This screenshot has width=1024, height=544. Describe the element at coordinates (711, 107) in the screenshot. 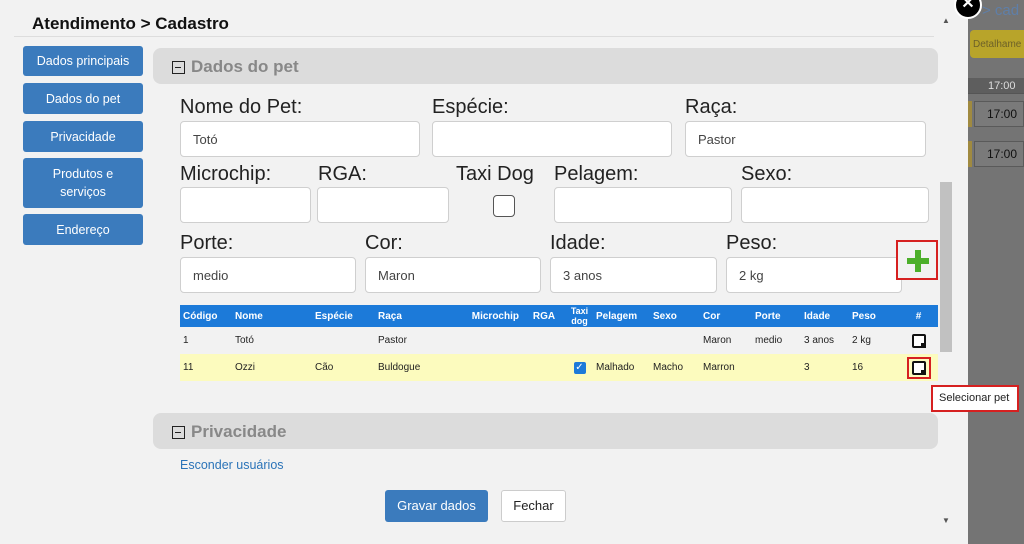

I see `raca-label: Raça:` at that location.